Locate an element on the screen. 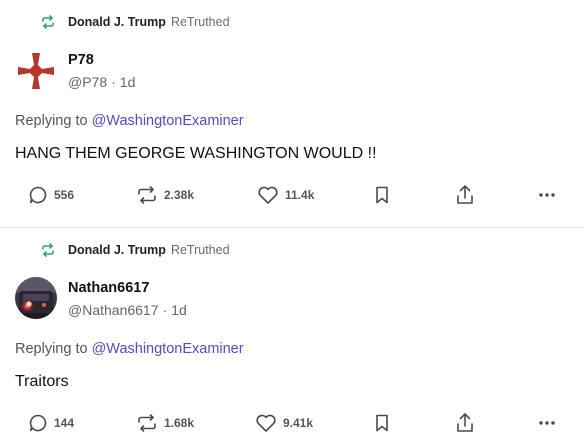 The width and height of the screenshot is (585, 447). post-actions: 144 1.68k 9.41k is located at coordinates (292, 423).